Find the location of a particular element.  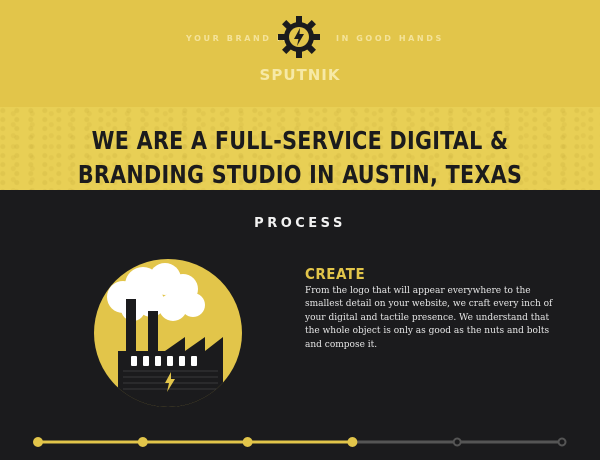

headline-line-1: WE ARE A FULL-SERVICE DIGITAL & is located at coordinates (300, 140).